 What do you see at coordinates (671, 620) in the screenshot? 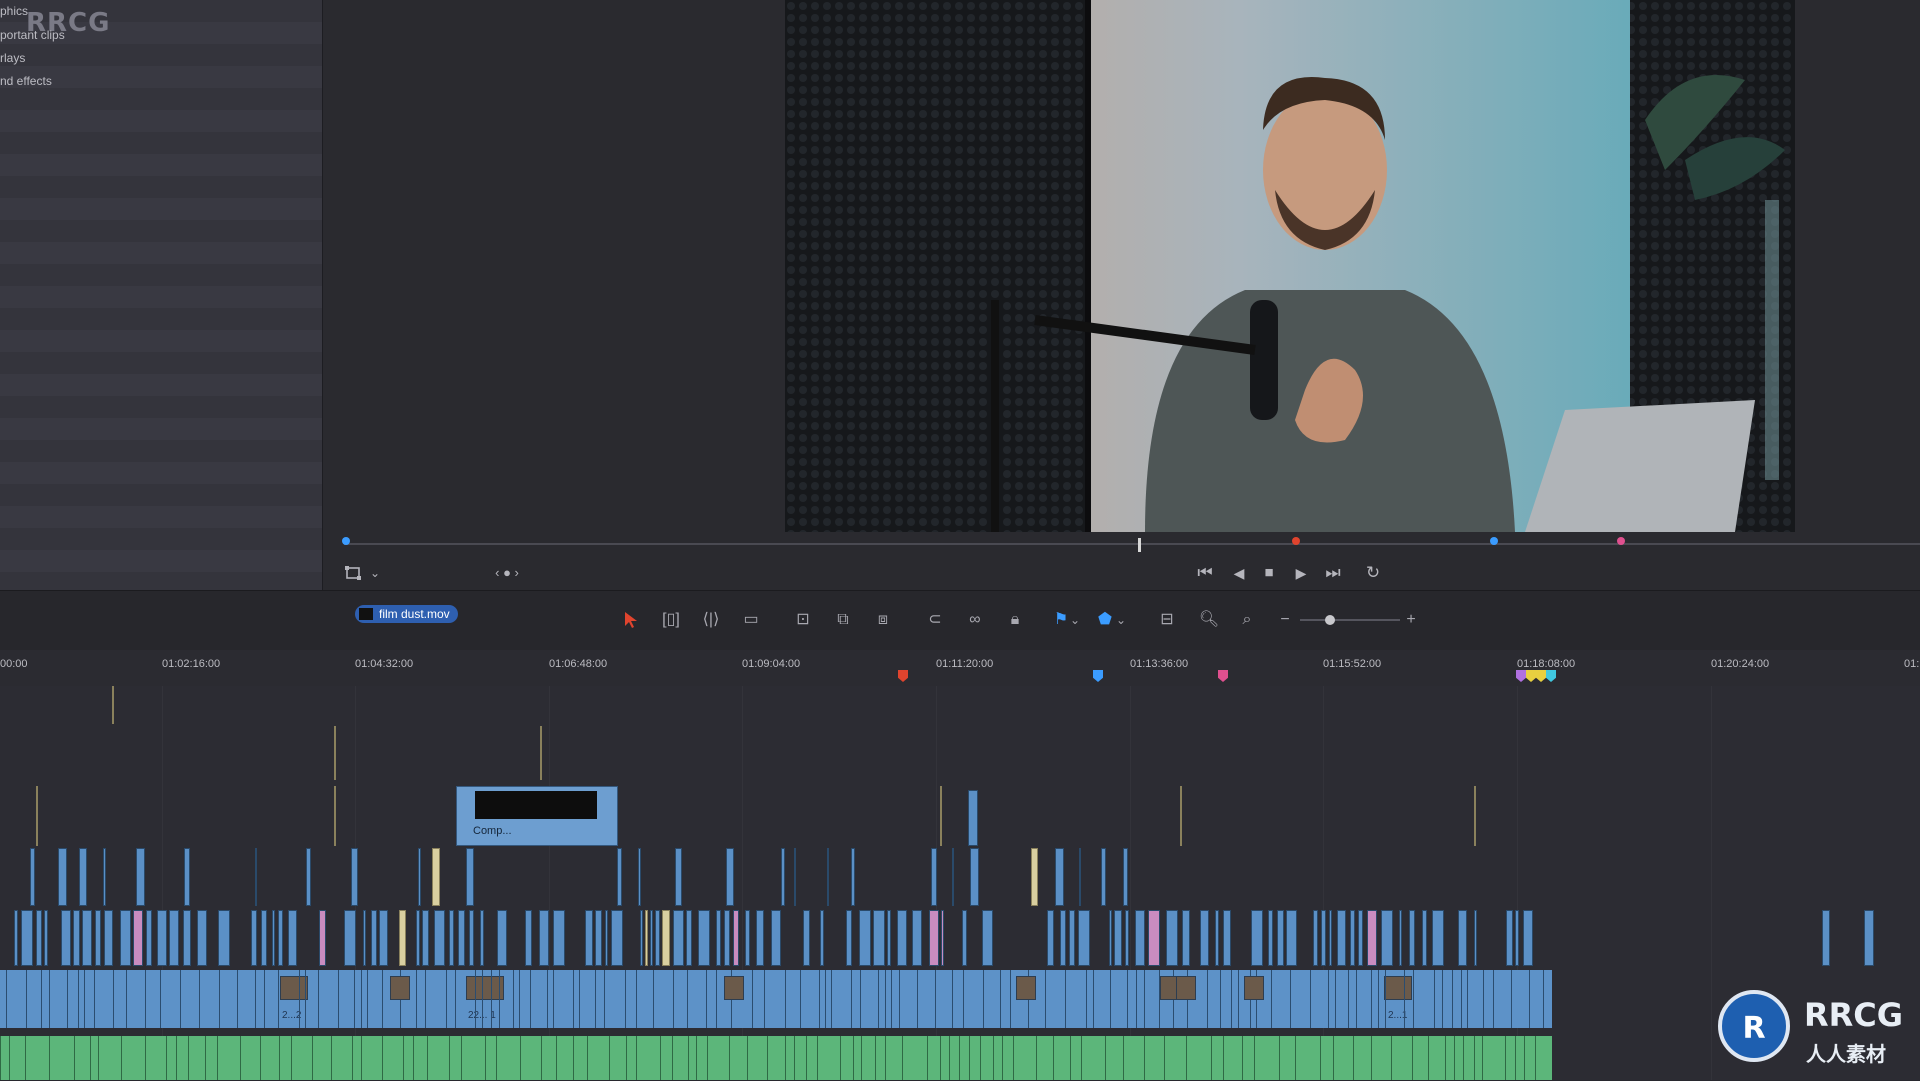
I see `trim-tool-icon: [▯]` at bounding box center [671, 620].